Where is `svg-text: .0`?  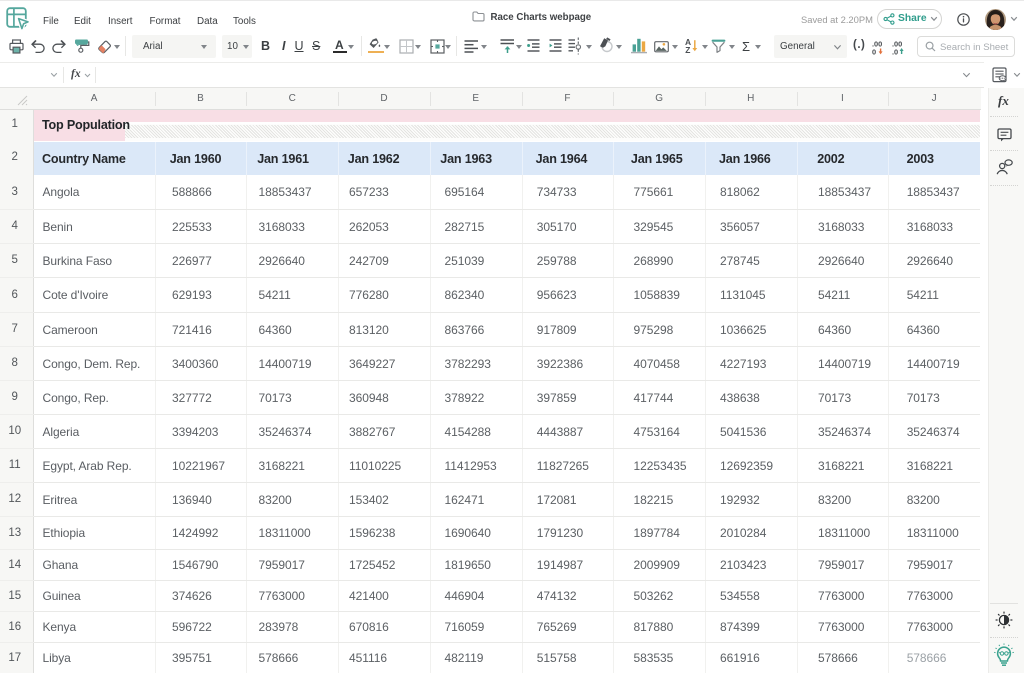
svg-text: .0 is located at coordinates (895, 51).